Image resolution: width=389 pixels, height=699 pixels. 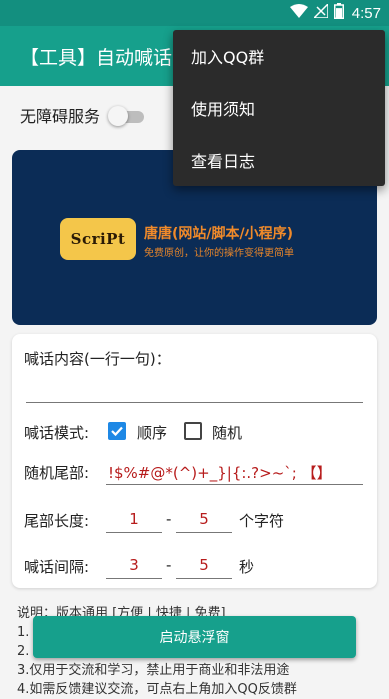 I want to click on tail-label: 随机尾部:, so click(x=57, y=473).